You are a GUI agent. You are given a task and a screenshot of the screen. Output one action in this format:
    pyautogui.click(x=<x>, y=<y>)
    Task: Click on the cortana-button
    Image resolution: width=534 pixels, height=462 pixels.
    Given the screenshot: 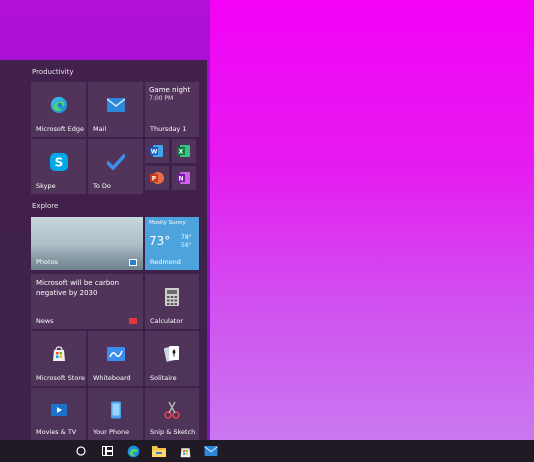 What is the action you would take?
    pyautogui.click(x=81, y=451)
    